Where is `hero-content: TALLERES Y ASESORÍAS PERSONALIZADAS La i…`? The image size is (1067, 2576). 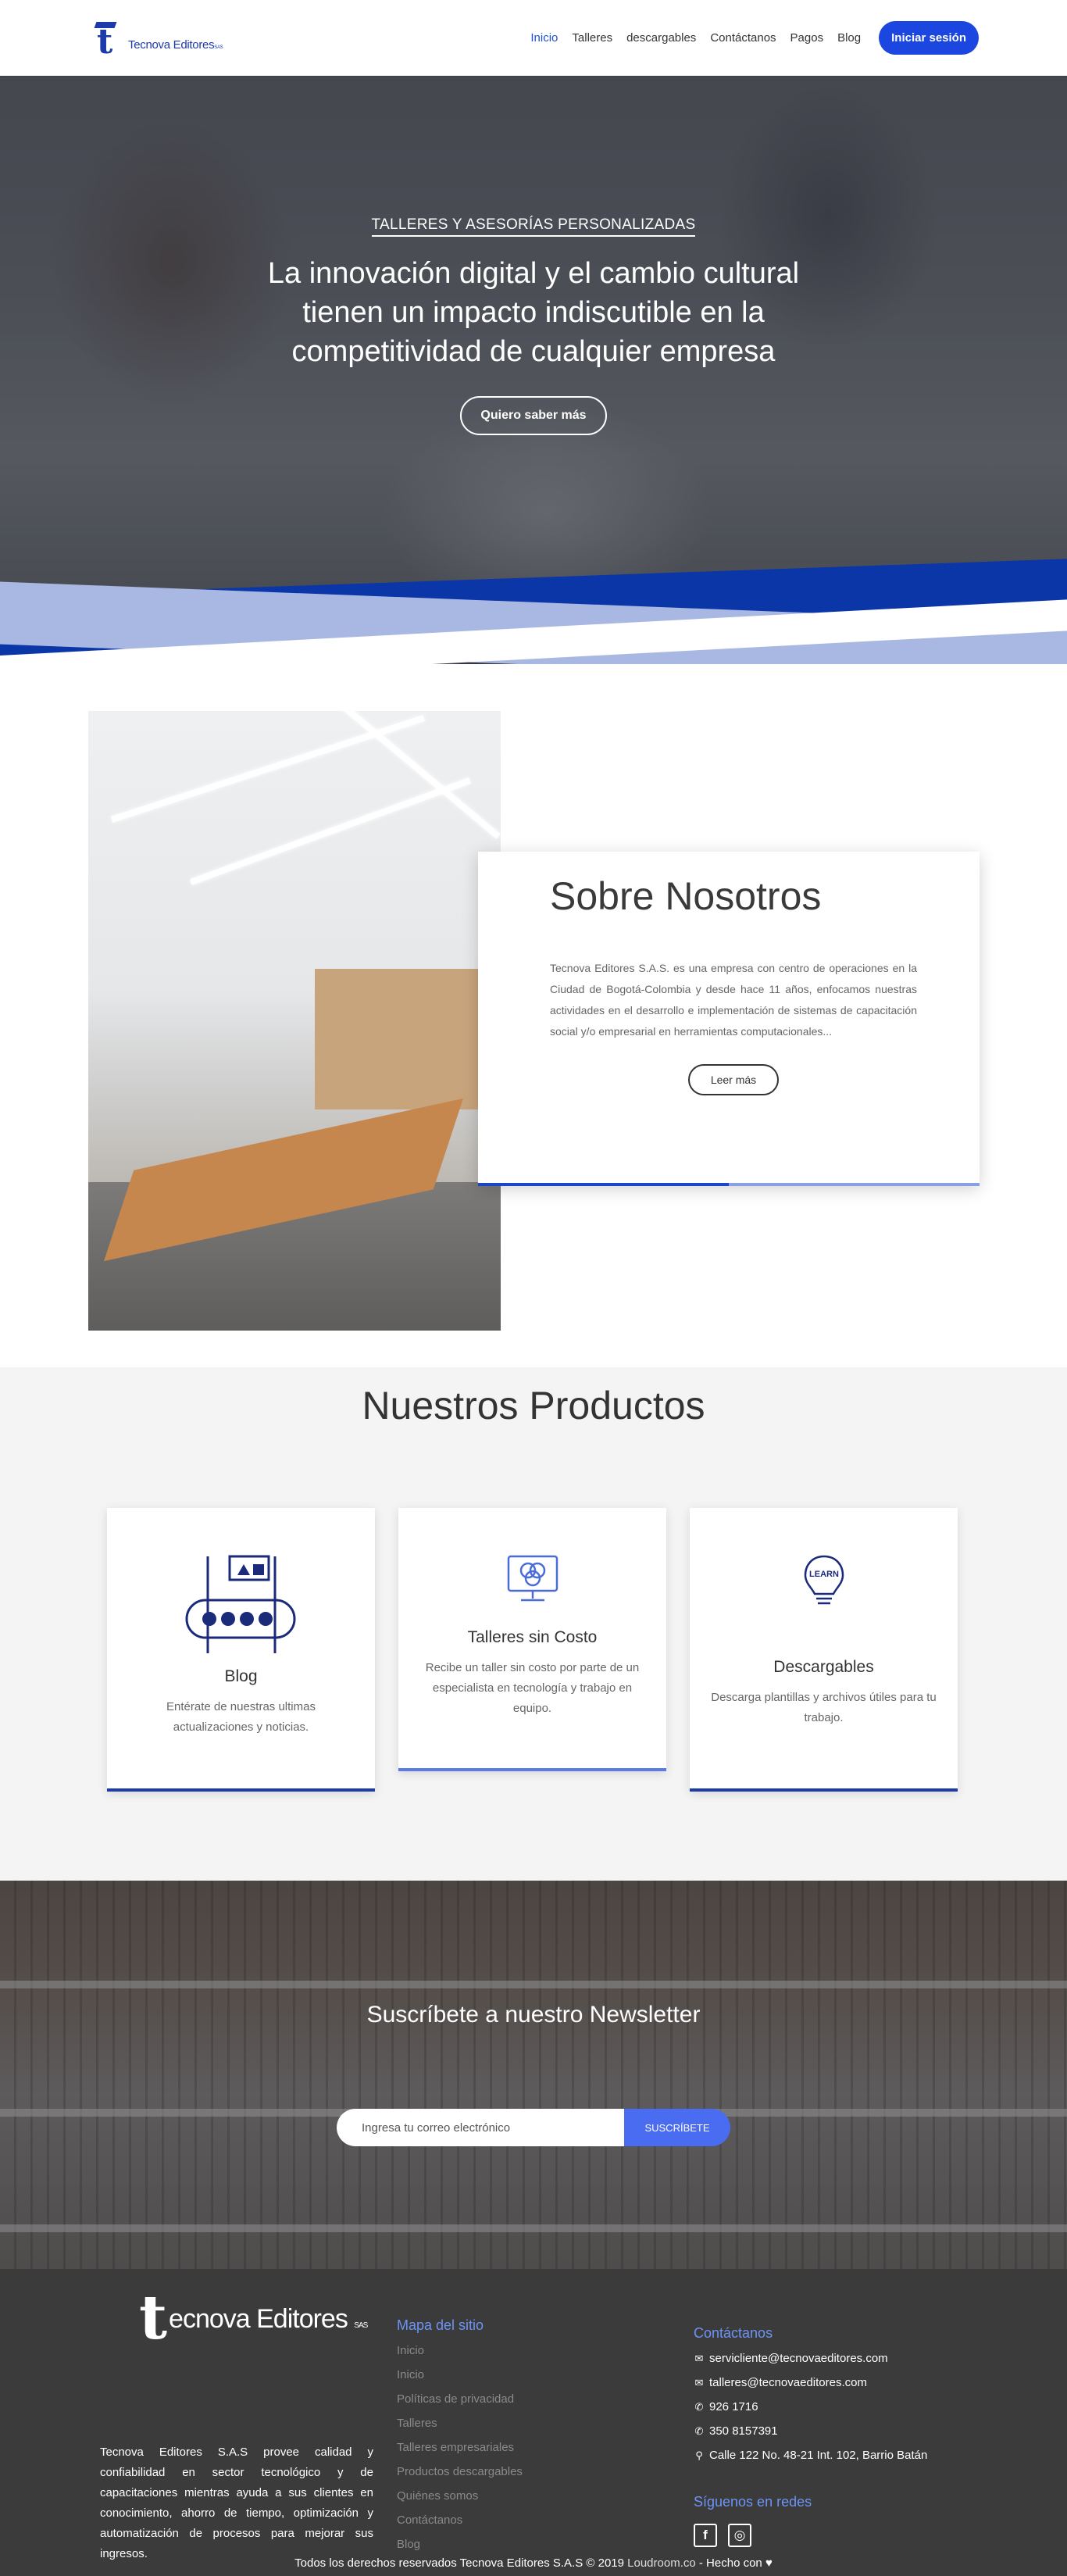 hero-content: TALLERES Y ASESORÍAS PERSONALIZADAS La i… is located at coordinates (533, 326).